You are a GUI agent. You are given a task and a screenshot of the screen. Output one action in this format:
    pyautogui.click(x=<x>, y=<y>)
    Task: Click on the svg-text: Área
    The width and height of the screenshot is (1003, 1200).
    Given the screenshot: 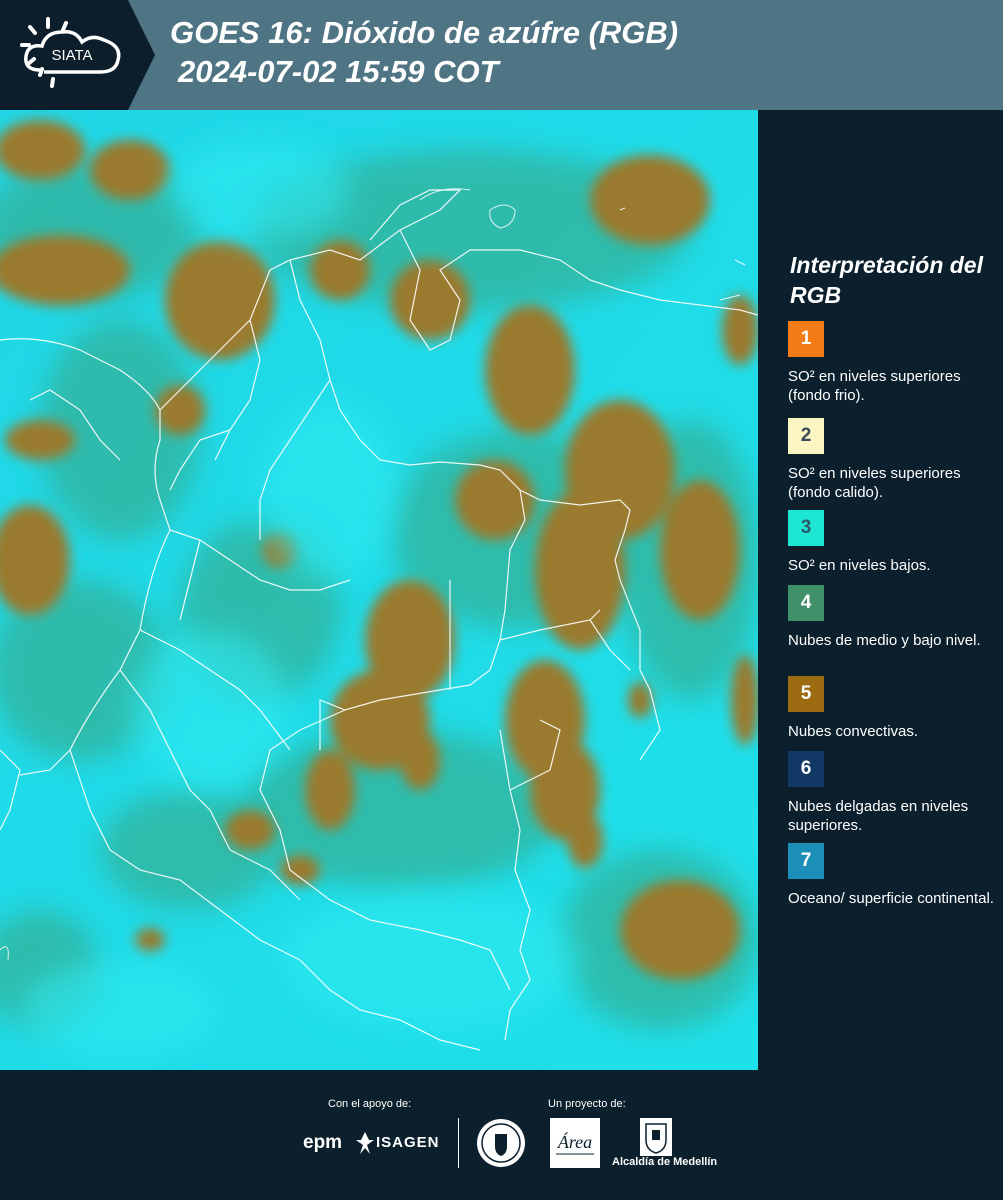 What is the action you would take?
    pyautogui.click(x=574, y=1141)
    